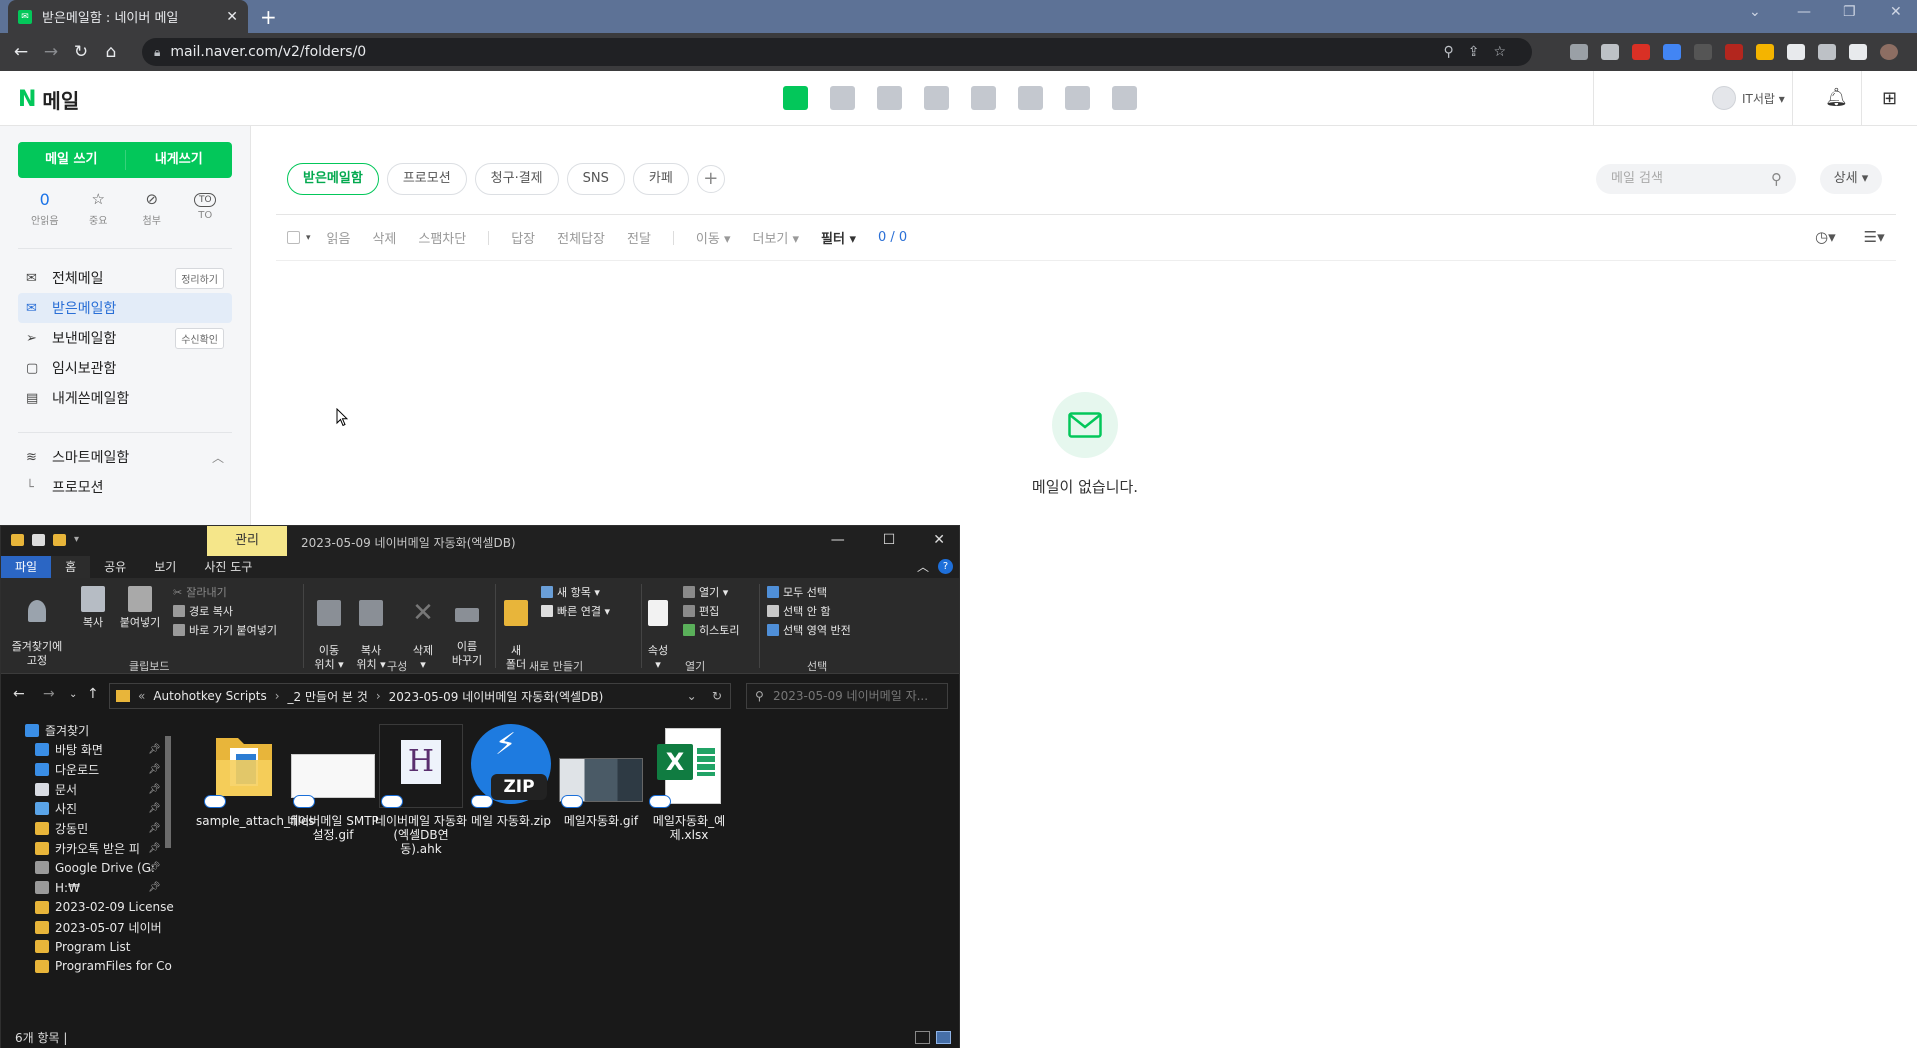  What do you see at coordinates (511, 776) in the screenshot?
I see `file-item-zip: ⚡ ZIP 메일 자동화.zip` at bounding box center [511, 776].